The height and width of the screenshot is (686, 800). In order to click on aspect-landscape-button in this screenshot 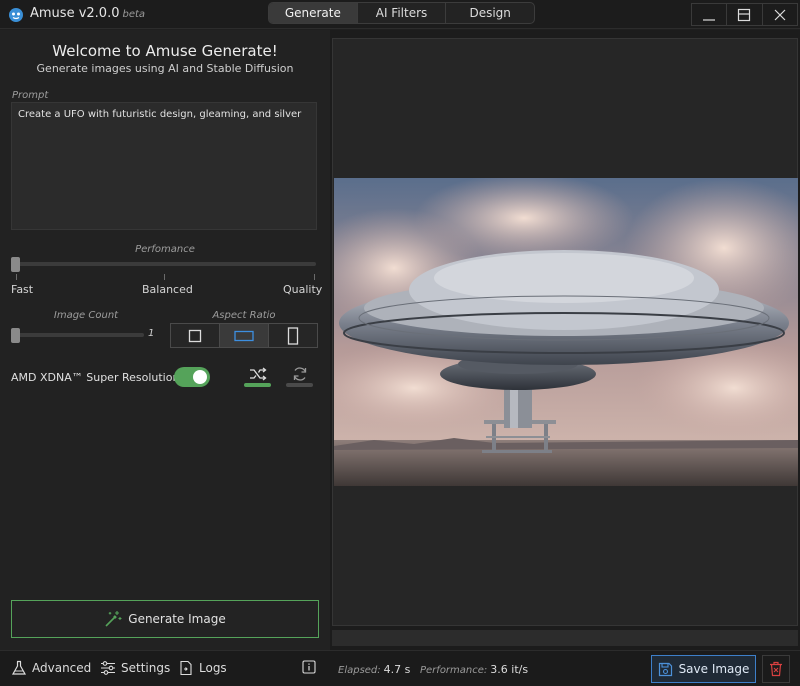, I will do `click(243, 335)`.